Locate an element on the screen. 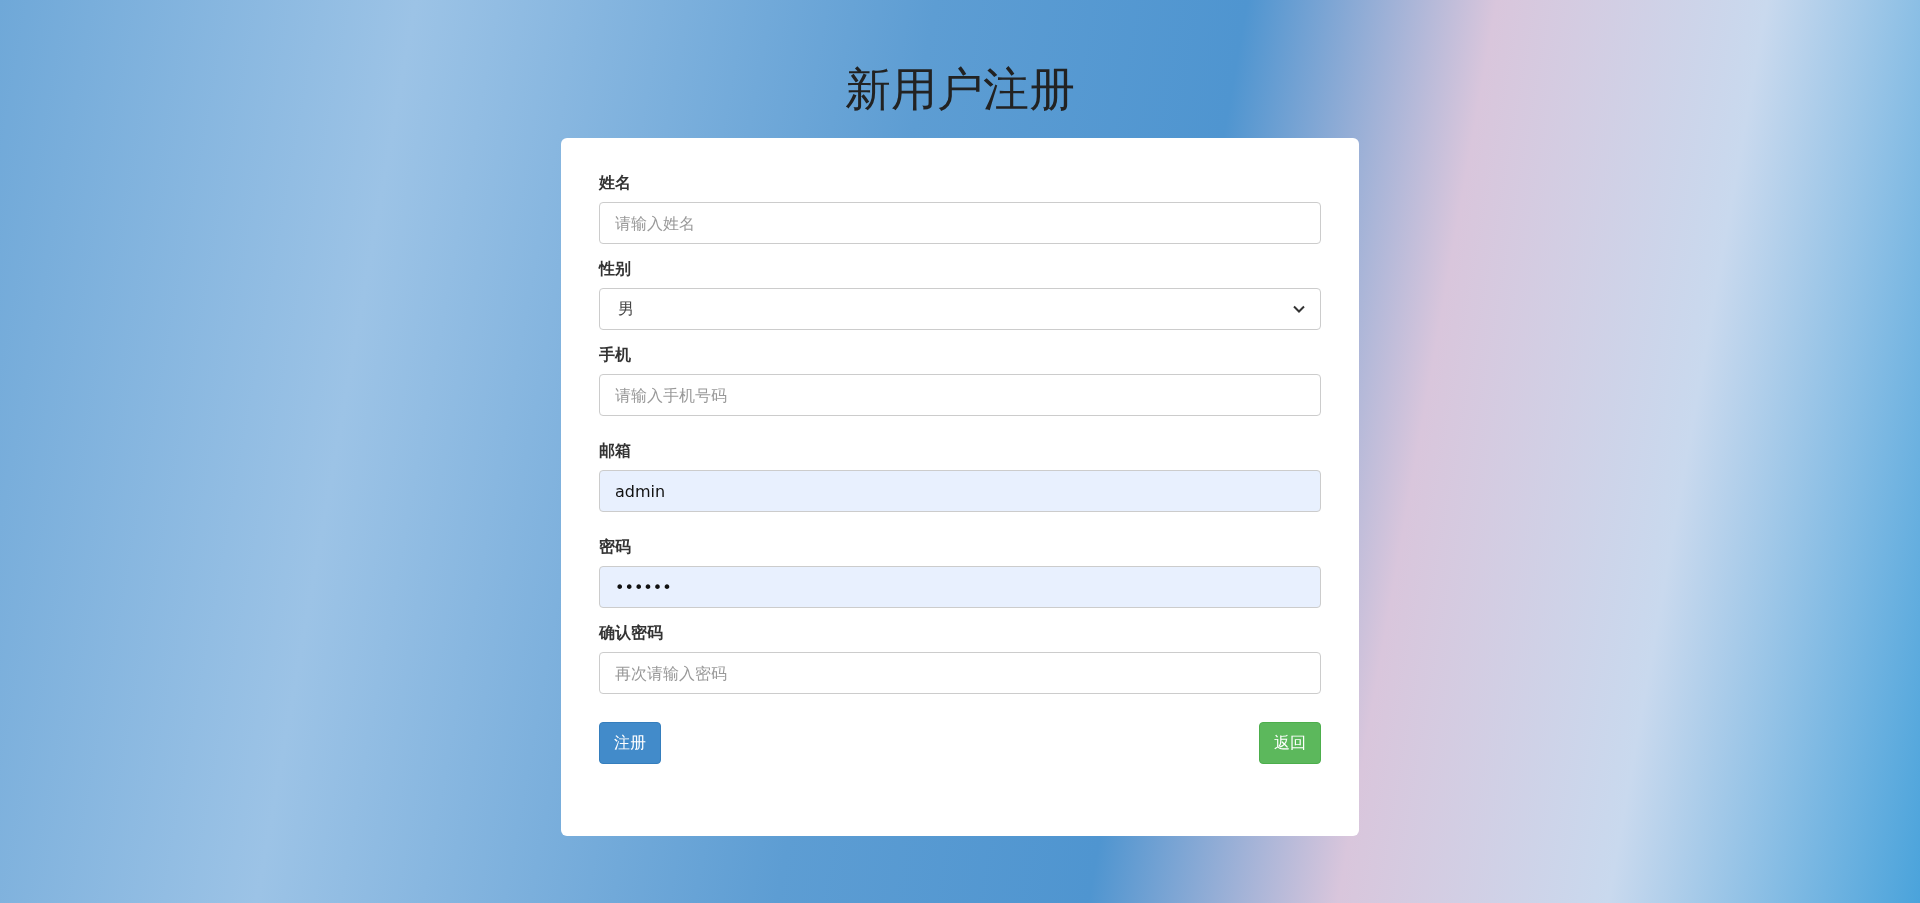 The image size is (1920, 903). field-label: 密码 is located at coordinates (615, 547).